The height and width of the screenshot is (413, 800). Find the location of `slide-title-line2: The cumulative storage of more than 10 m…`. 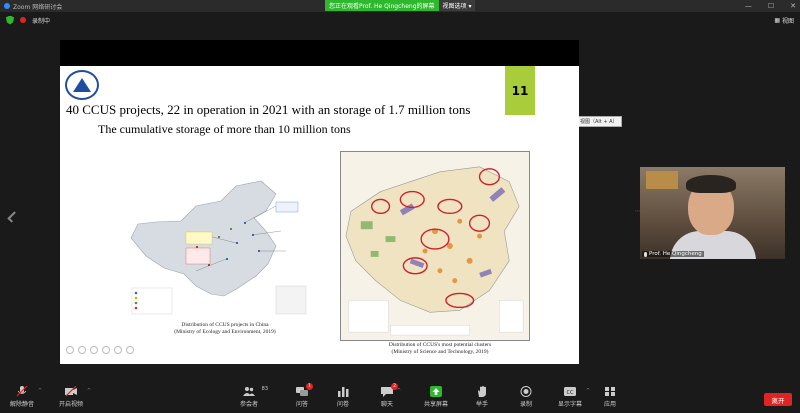

slide-title-line2: The cumulative storage of more than 10 m… is located at coordinates (224, 129).